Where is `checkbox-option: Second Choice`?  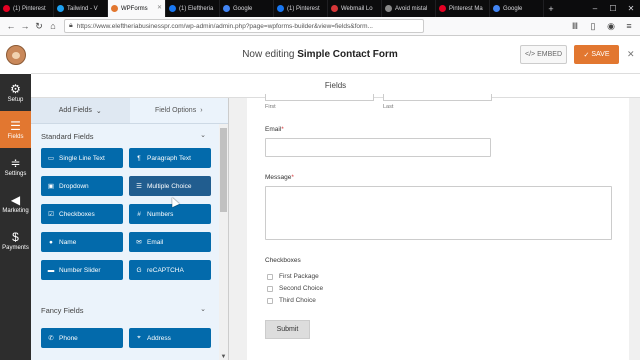 checkbox-option: Second Choice is located at coordinates (295, 288).